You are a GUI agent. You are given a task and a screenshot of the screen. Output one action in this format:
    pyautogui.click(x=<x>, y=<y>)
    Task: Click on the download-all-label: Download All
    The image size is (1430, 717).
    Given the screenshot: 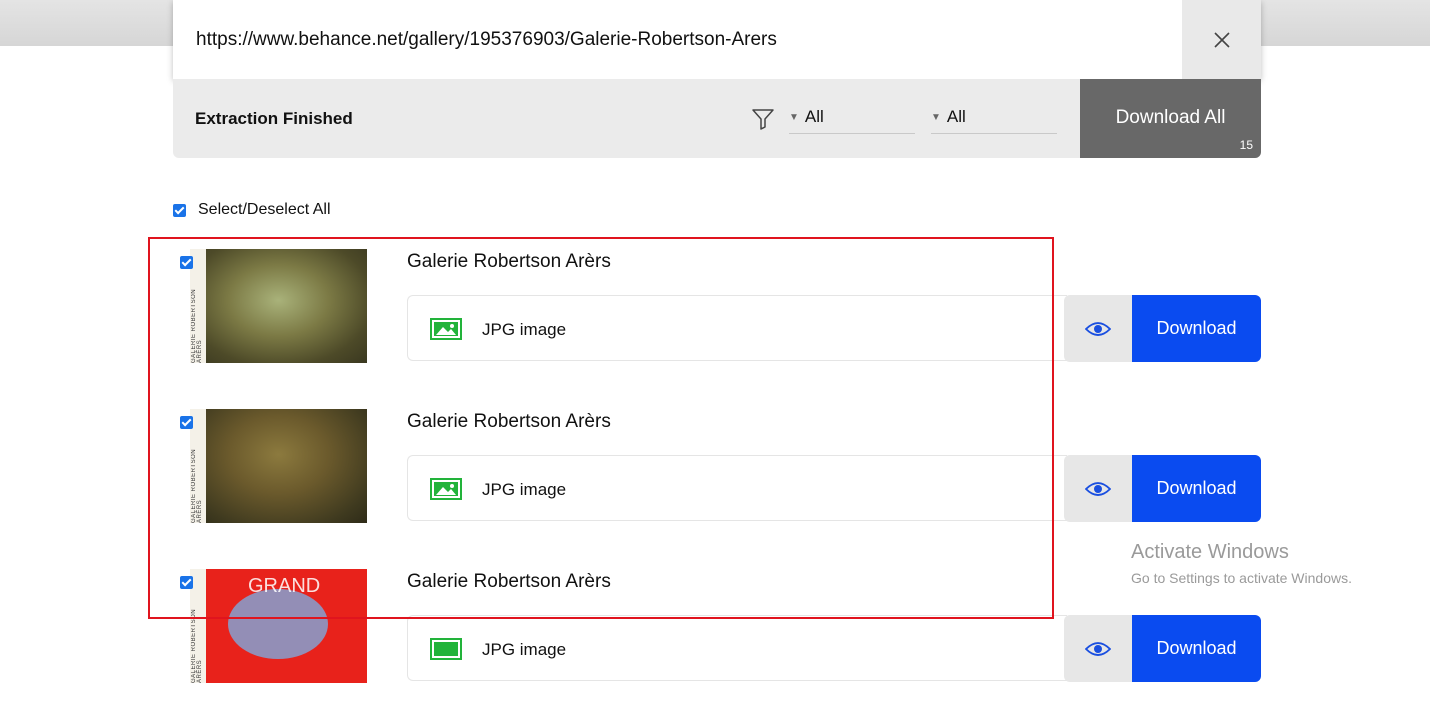 What is the action you would take?
    pyautogui.click(x=1170, y=117)
    